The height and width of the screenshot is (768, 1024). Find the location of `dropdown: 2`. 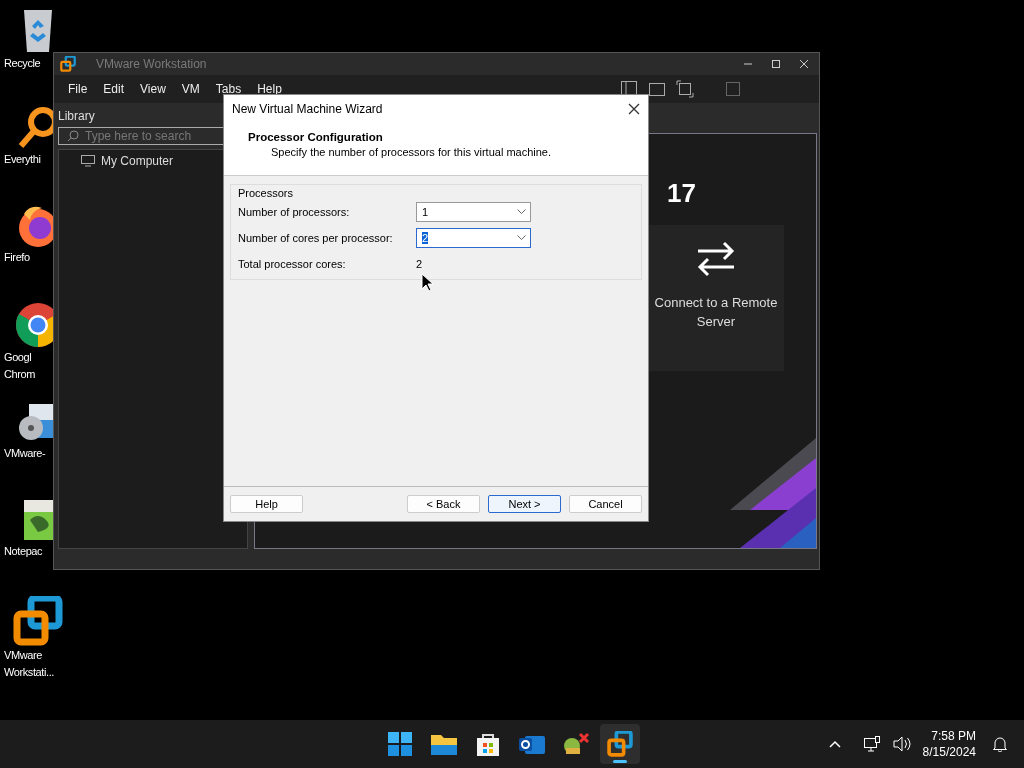

dropdown: 2 is located at coordinates (473, 238).